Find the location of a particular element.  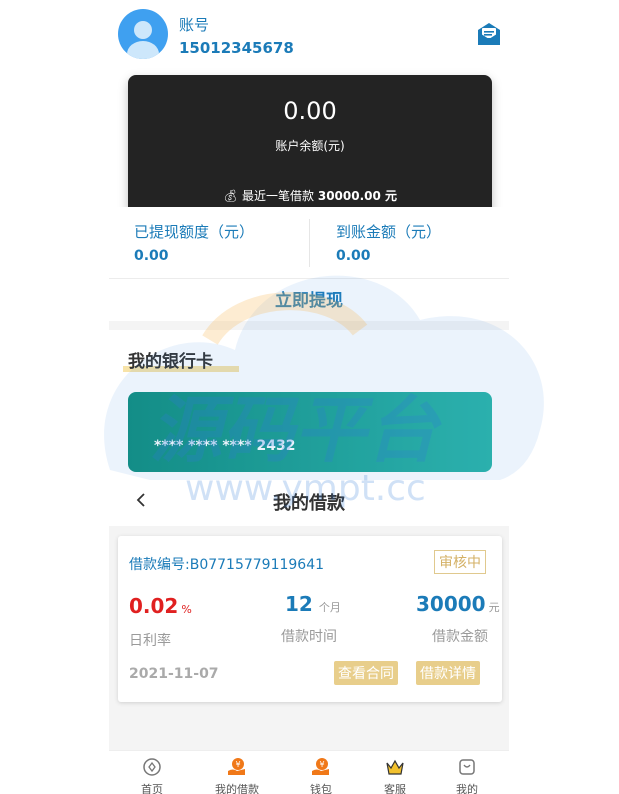

amount-value: 30000 元 is located at coordinates (458, 604).